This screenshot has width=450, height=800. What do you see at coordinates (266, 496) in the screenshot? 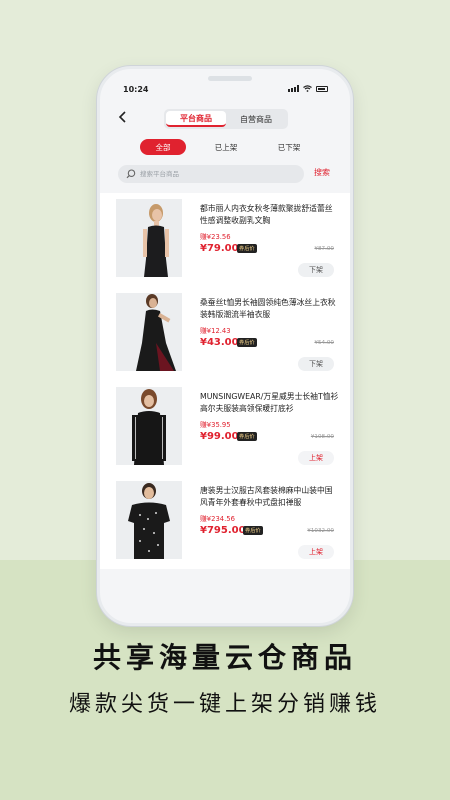
I see `product-title: 唐装男士汉服古风套装棉麻中山装中国风青年外套春秋中式盘扣禅服` at bounding box center [266, 496].